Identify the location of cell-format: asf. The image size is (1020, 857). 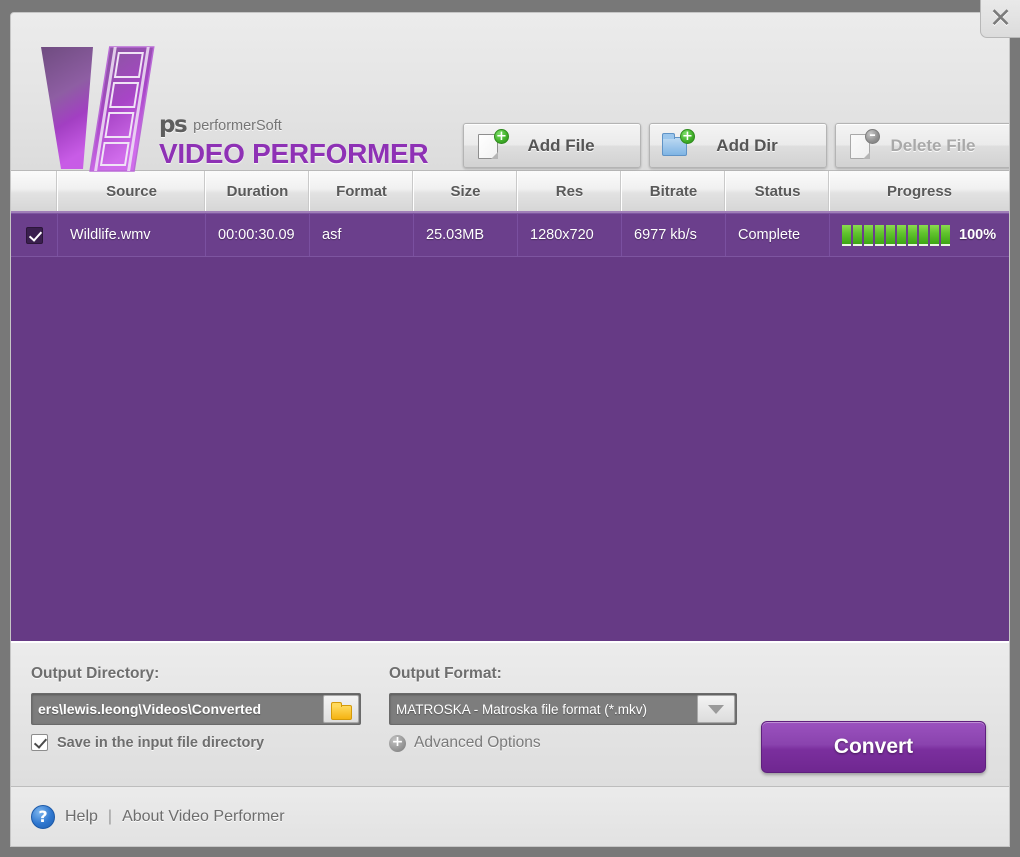
(362, 235).